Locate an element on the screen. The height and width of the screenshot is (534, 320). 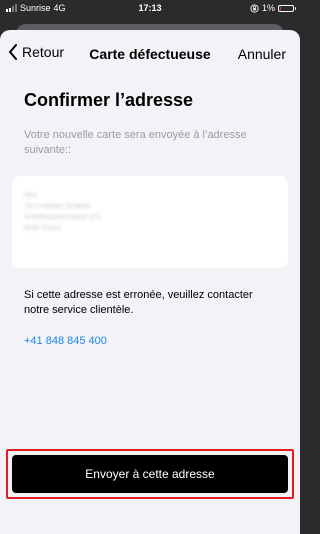
send-to-address-button: Envoyer à cette adresse is located at coordinates (150, 474).